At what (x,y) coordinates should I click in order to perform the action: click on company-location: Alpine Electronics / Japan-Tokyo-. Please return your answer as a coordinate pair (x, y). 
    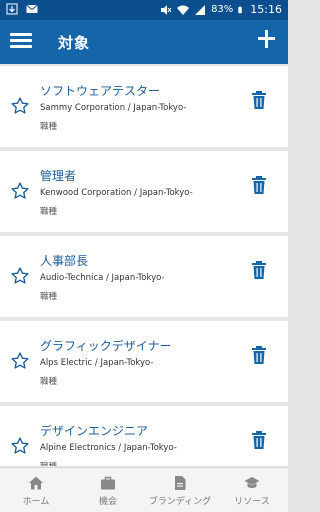
    Looking at the image, I should click on (108, 448).